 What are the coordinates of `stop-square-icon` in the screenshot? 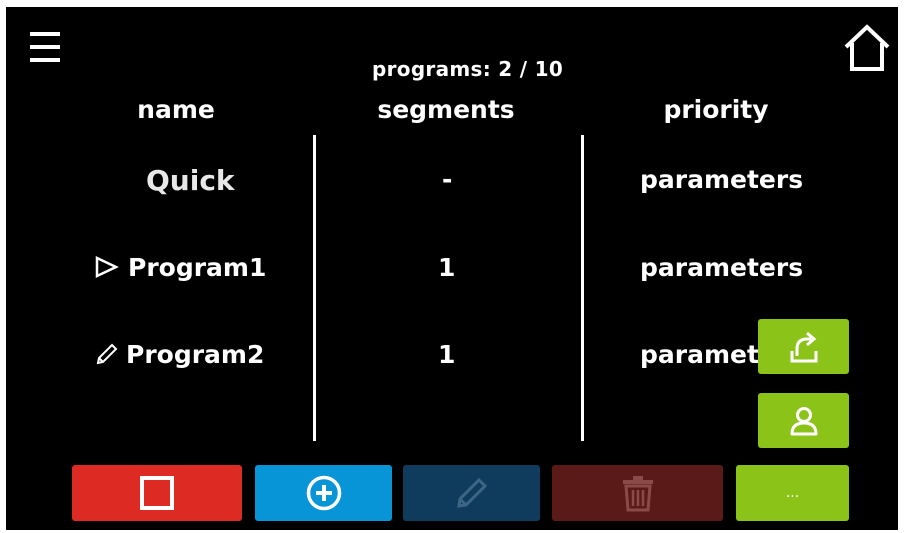 It's located at (157, 493).